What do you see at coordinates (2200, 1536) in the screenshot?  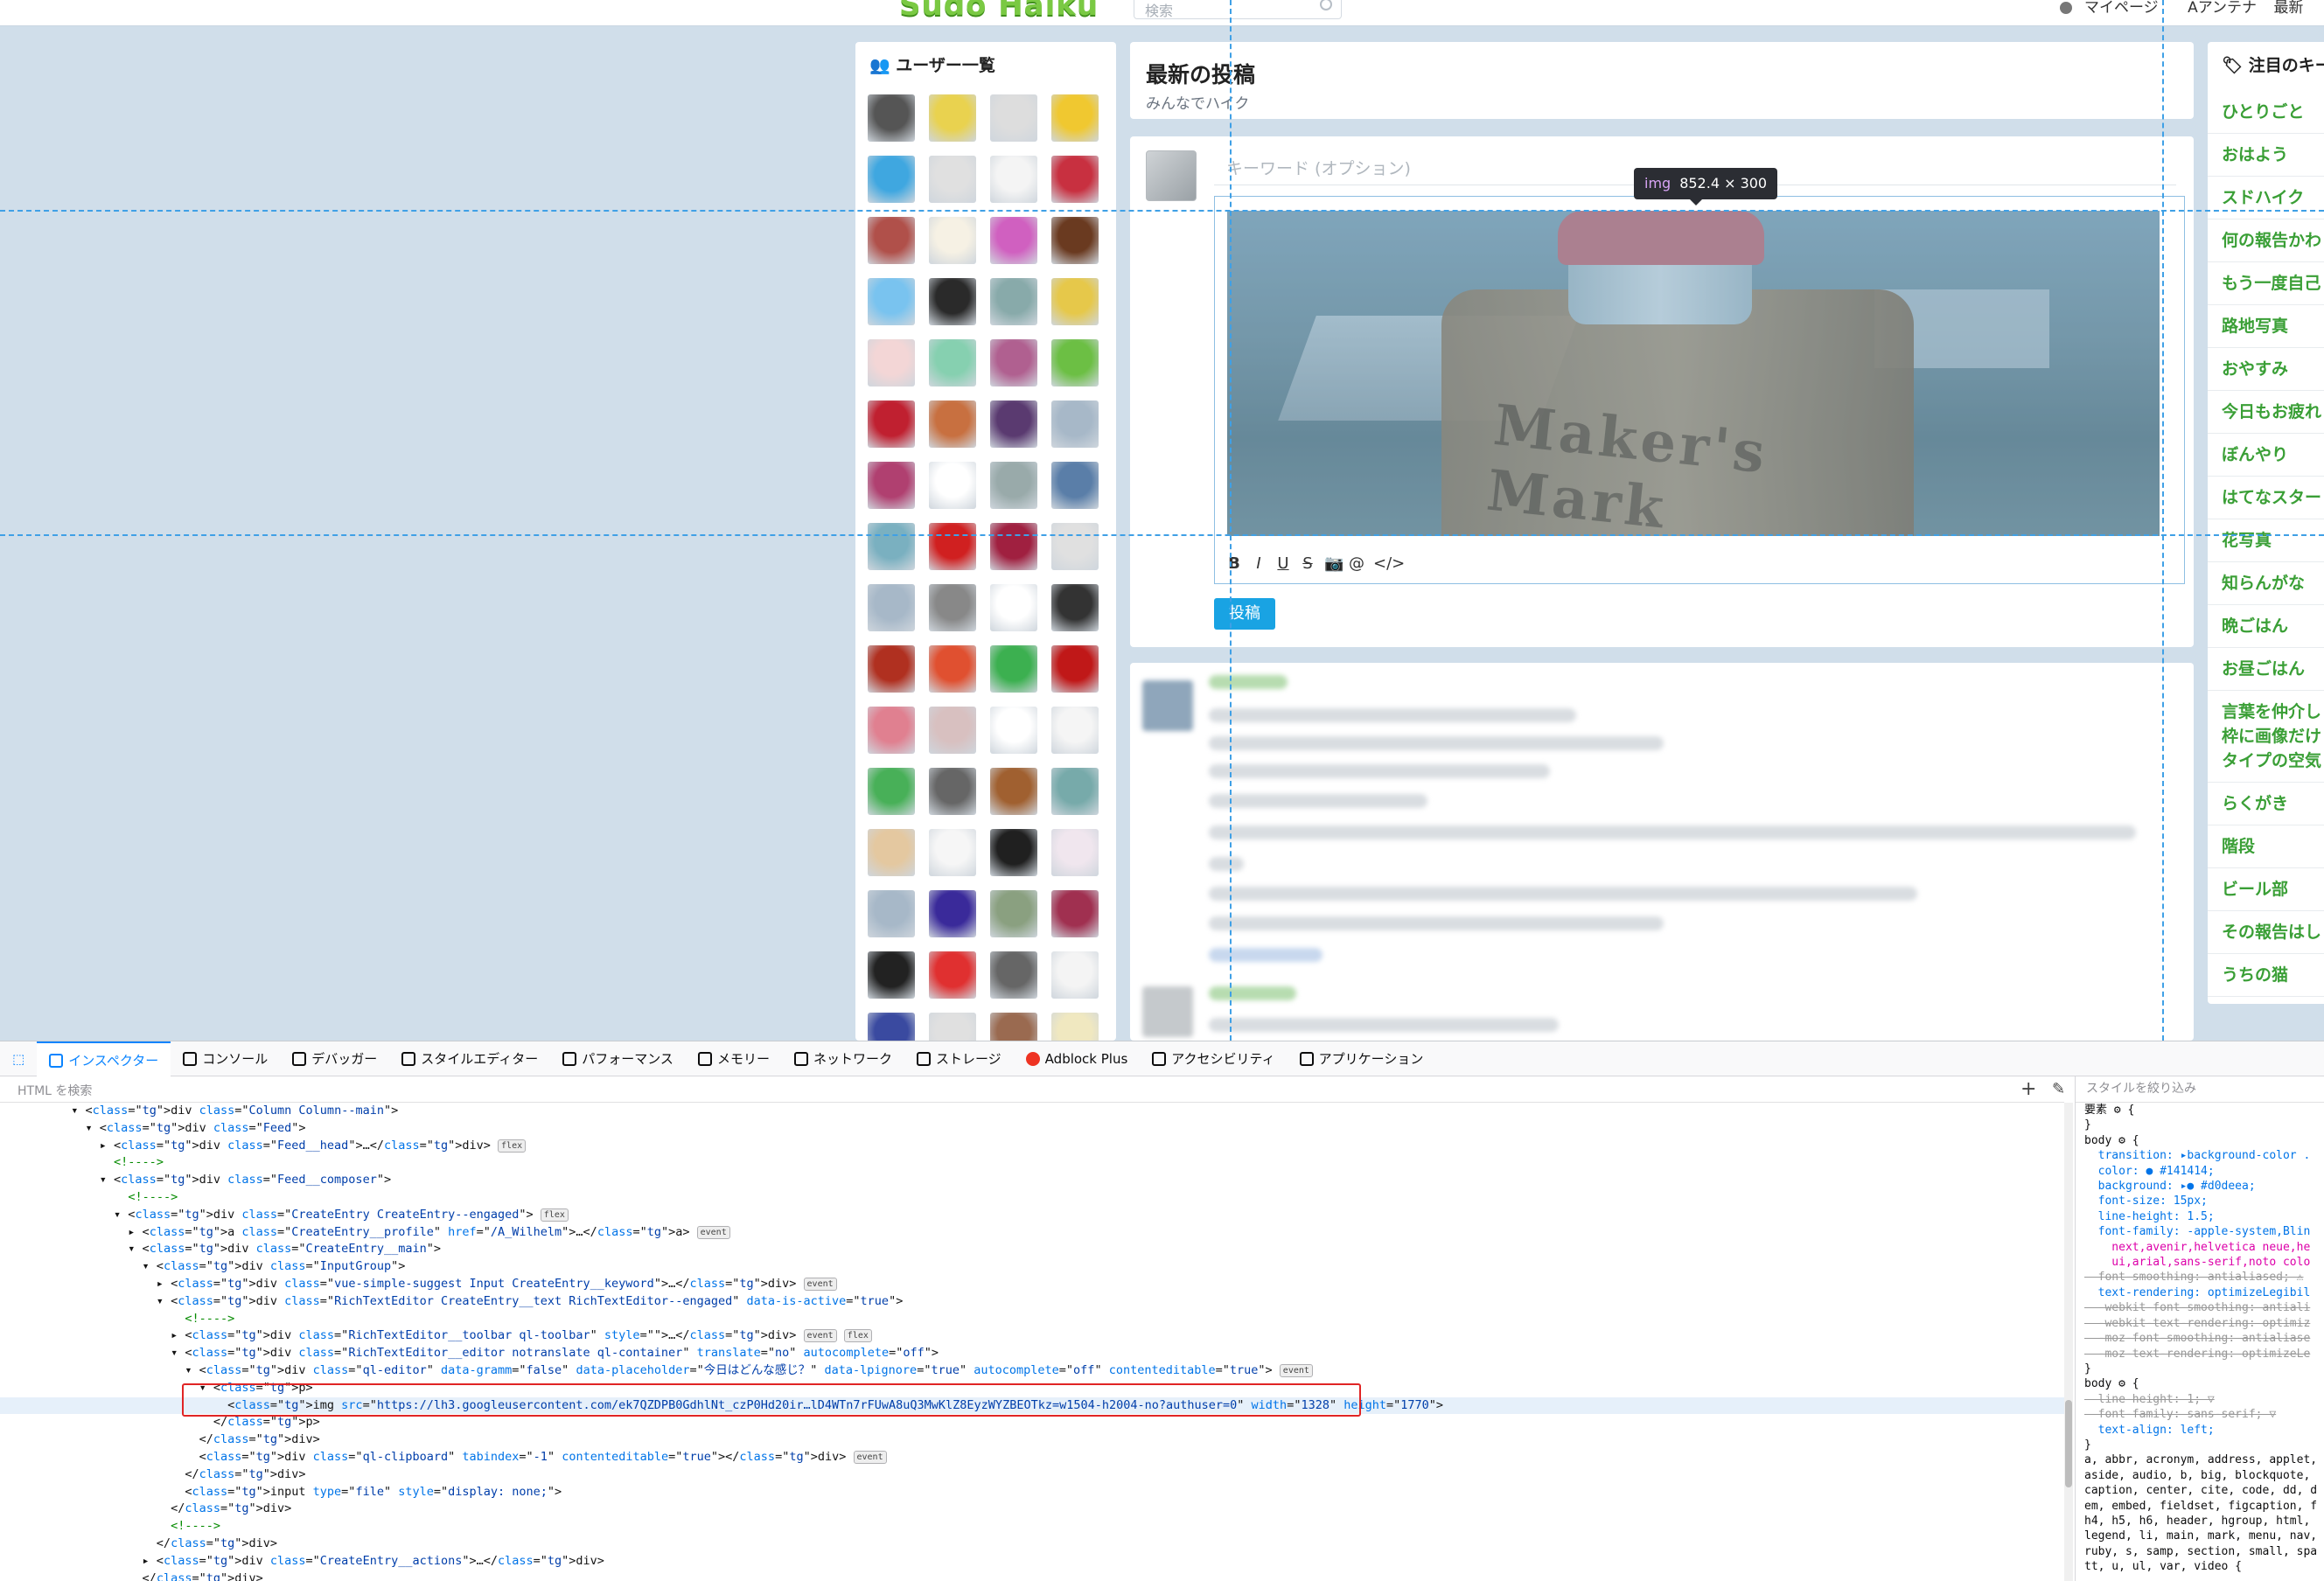 I see `css-rule-line: legend, li, main, mark, menu, nav,` at bounding box center [2200, 1536].